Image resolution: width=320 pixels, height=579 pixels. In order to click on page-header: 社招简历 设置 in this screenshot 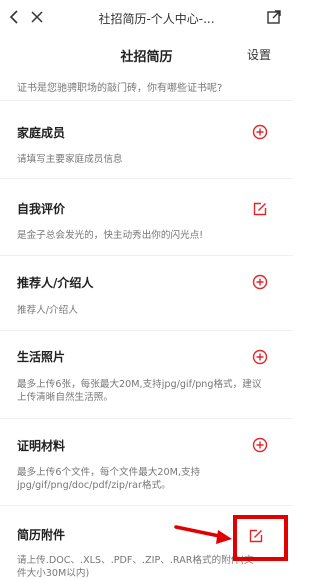, I will do `click(146, 54)`.